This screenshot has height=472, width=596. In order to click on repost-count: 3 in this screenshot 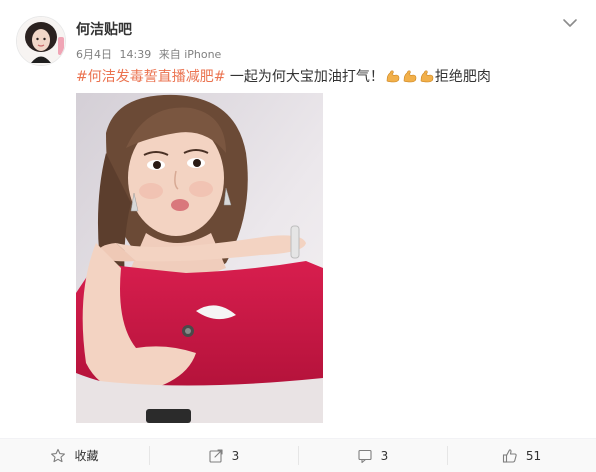, I will do `click(235, 455)`.